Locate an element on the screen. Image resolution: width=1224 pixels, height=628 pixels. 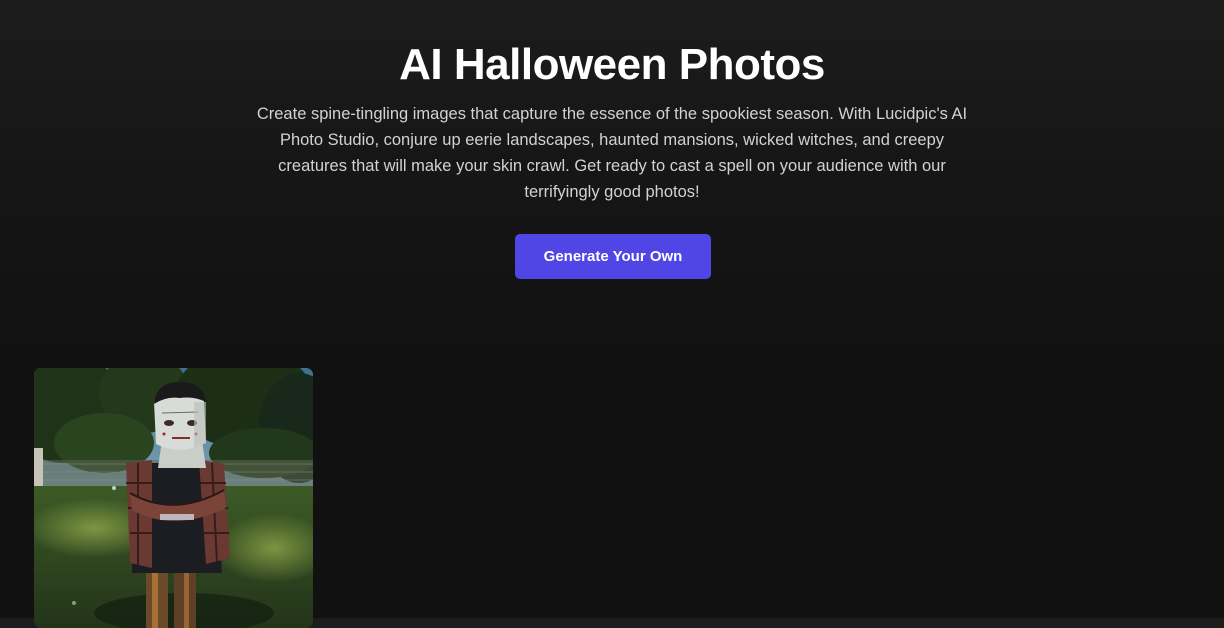
gallery-image-card is located at coordinates (173, 498).